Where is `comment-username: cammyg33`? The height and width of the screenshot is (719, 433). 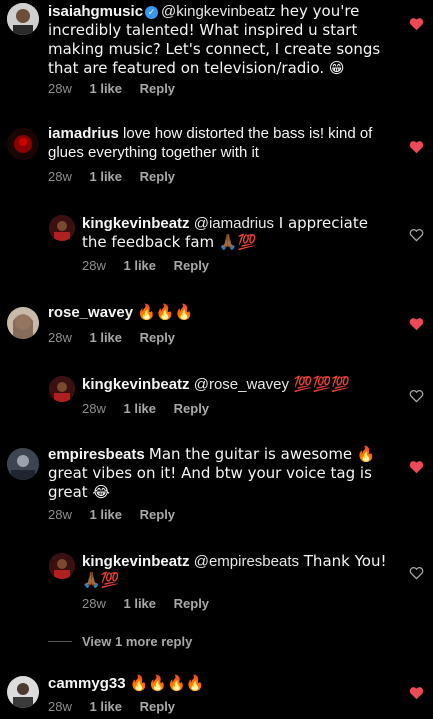 comment-username: cammyg33 is located at coordinates (87, 683).